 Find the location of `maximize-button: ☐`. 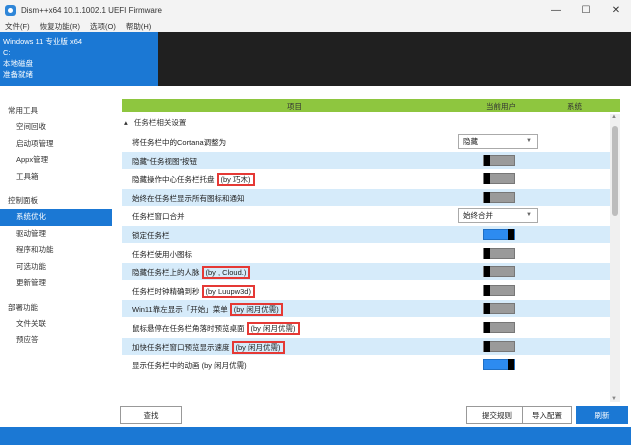

maximize-button: ☐ is located at coordinates (586, 10).